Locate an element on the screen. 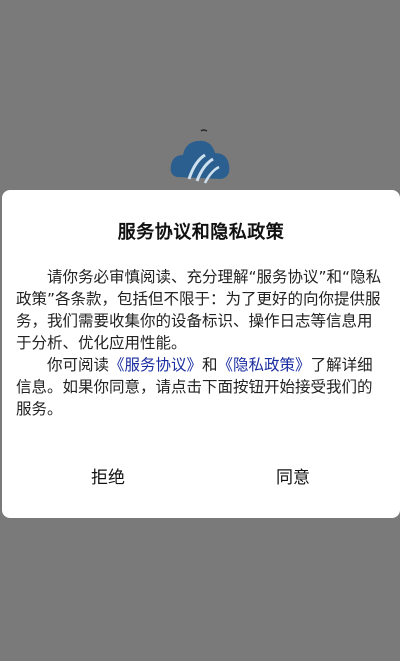  service-agreement-link: 《服务协议》 is located at coordinates (155, 365).